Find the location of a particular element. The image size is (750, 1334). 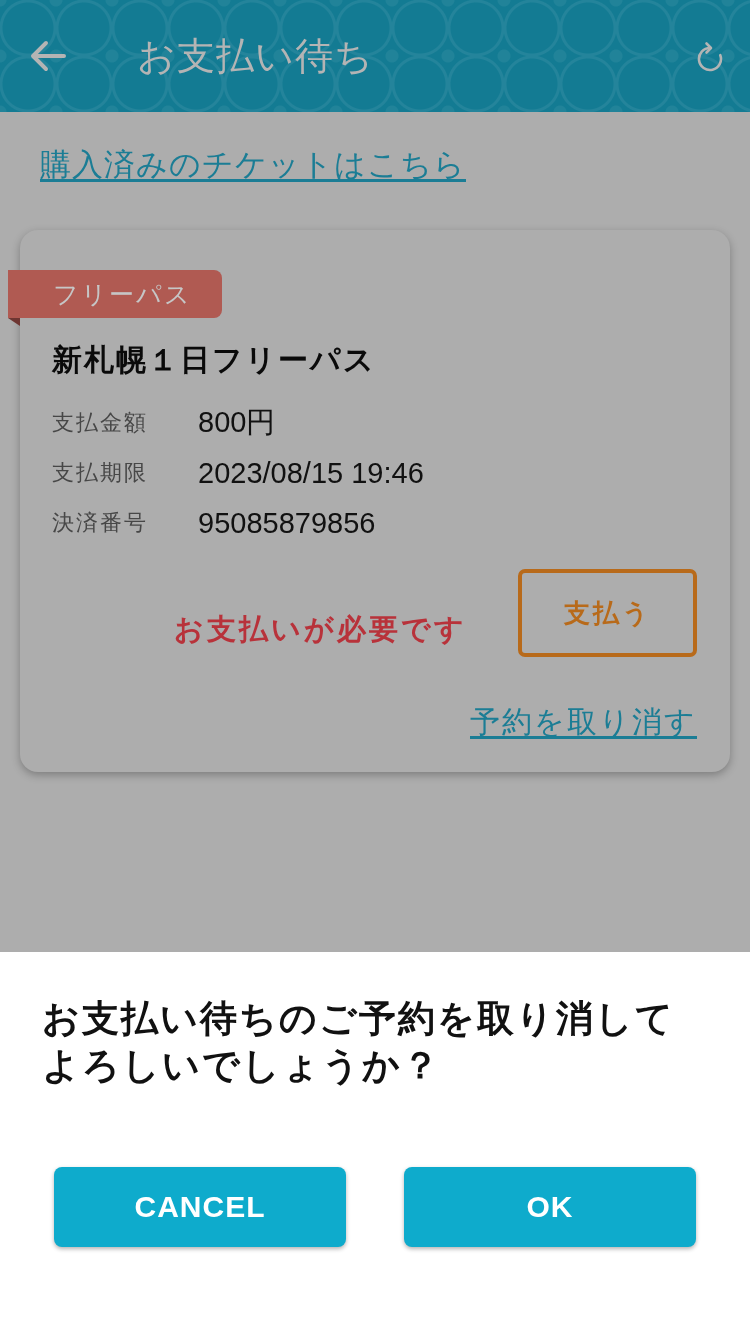

screen-title: お支払い待ち is located at coordinates (256, 56).